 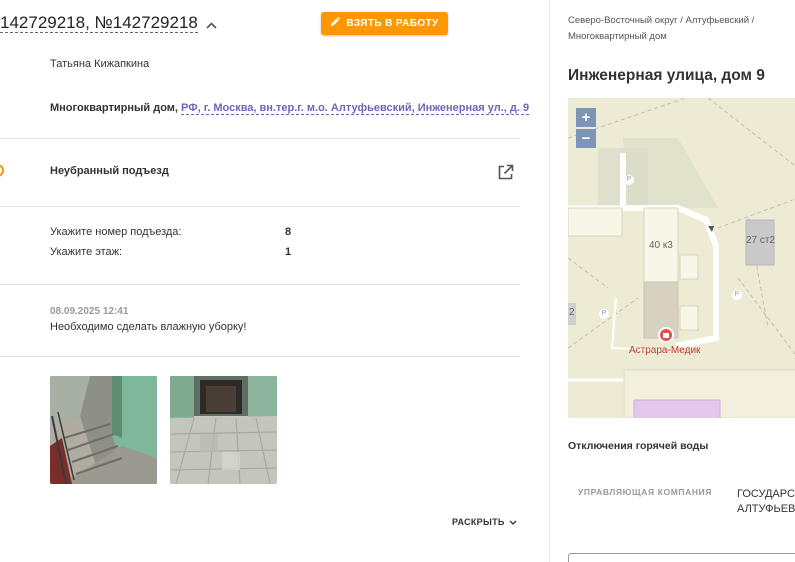 What do you see at coordinates (114, 108) in the screenshot?
I see `object-type: Многоквартирный дом,` at bounding box center [114, 108].